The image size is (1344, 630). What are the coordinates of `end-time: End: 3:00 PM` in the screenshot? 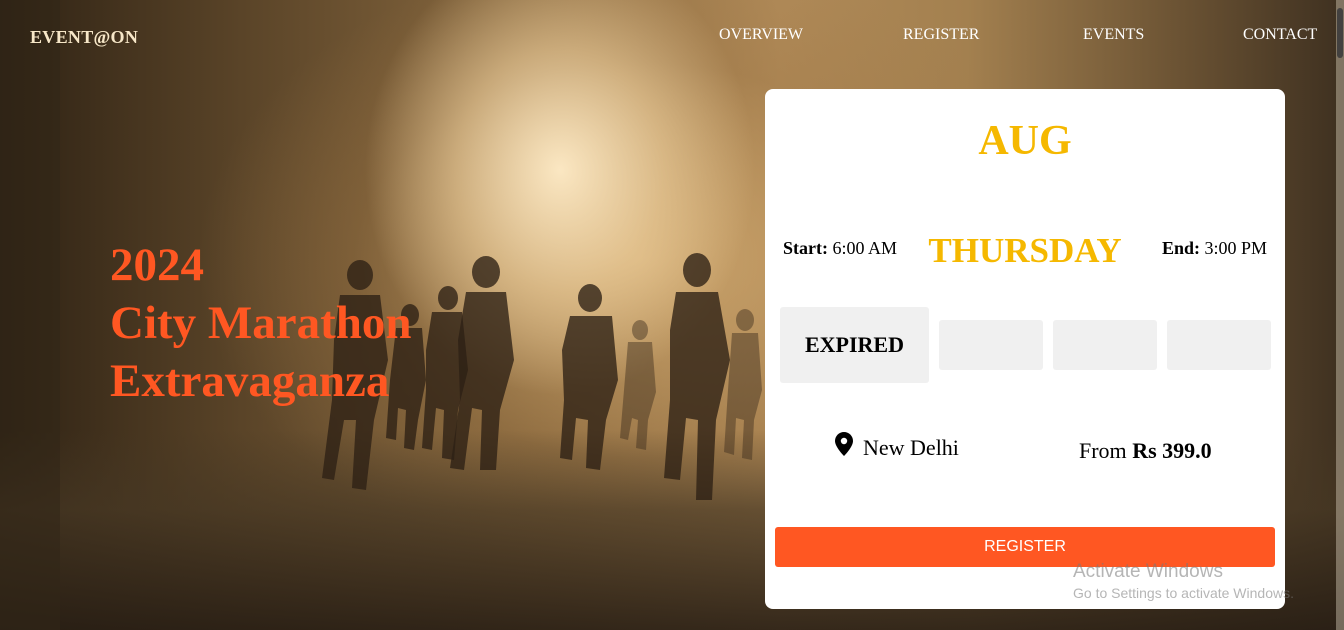 It's located at (1214, 248).